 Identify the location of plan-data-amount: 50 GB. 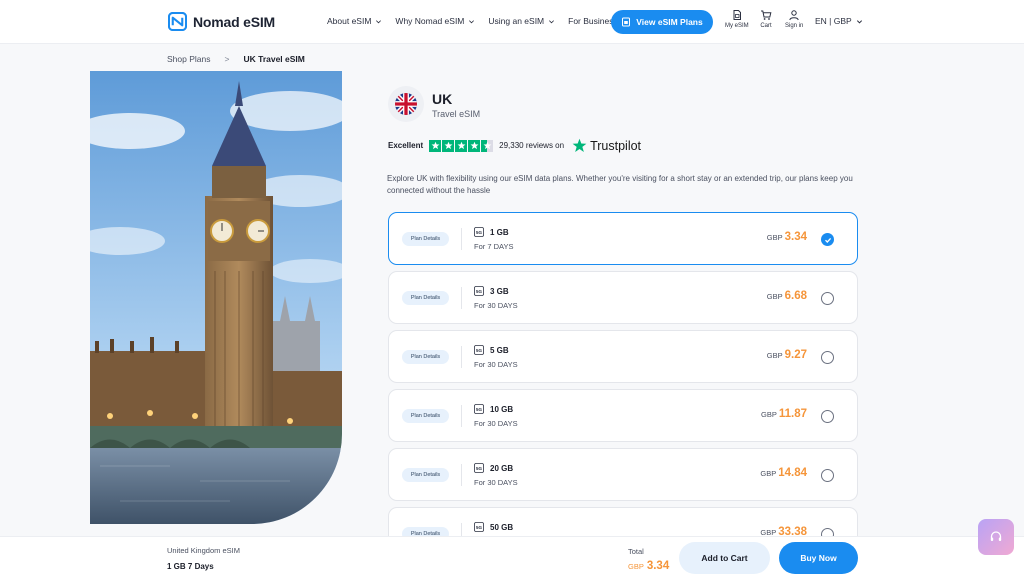
(502, 527).